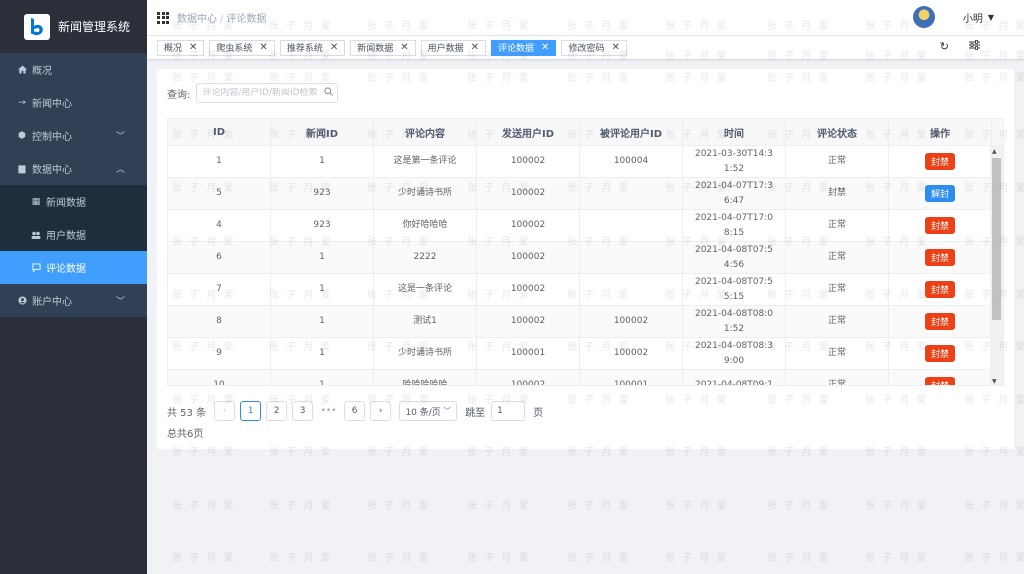  I want to click on page-size-value: 10 条/页, so click(423, 412).